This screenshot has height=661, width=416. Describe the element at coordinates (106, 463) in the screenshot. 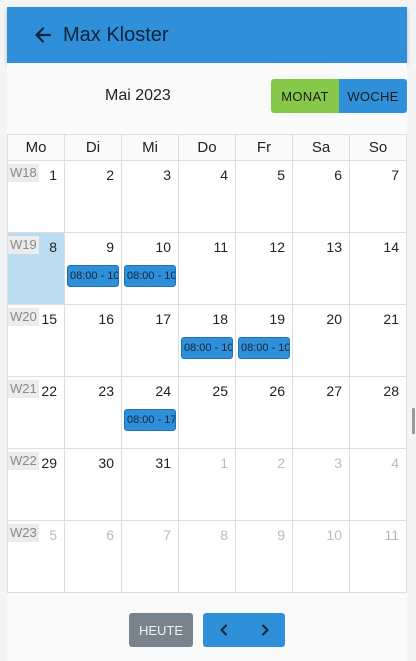

I see `day-number: 30` at that location.